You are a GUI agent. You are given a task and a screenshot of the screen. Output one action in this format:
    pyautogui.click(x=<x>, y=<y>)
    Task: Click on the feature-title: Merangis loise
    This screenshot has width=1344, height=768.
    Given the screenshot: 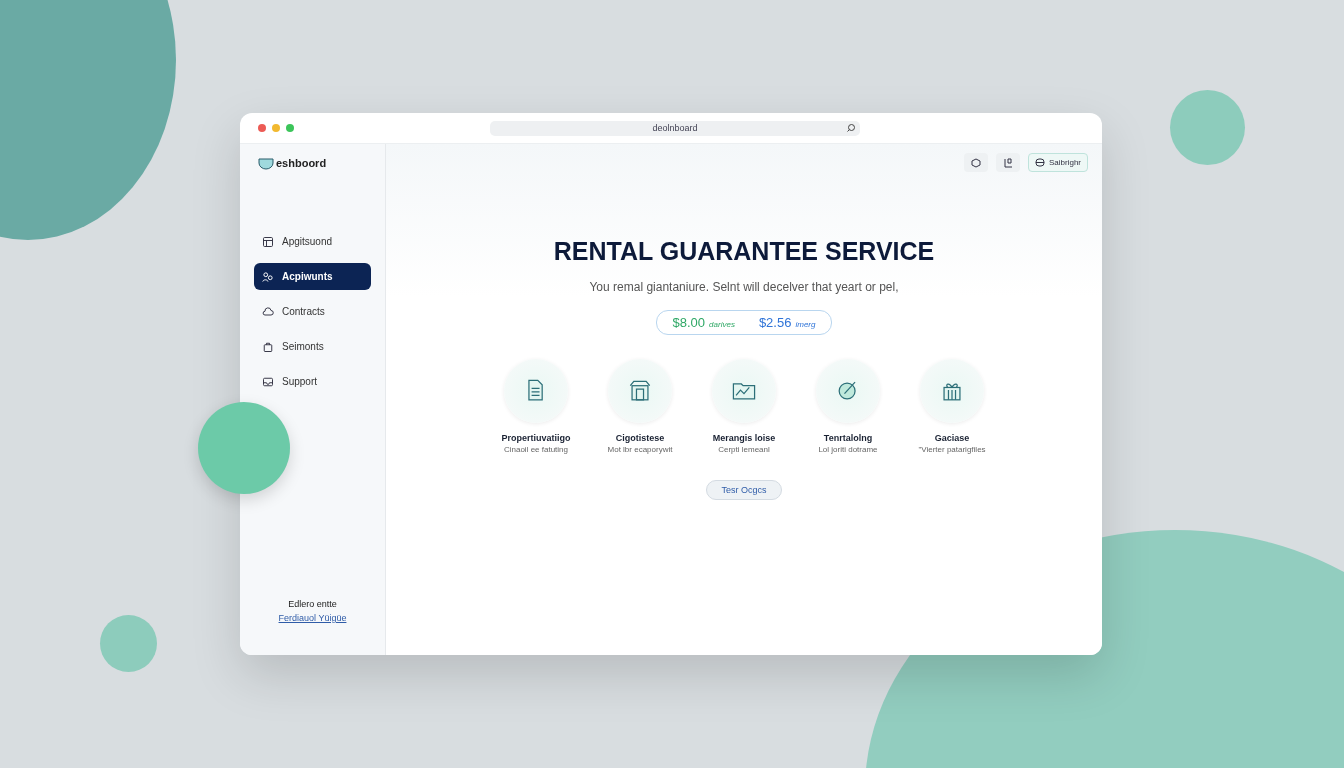 What is the action you would take?
    pyautogui.click(x=744, y=438)
    